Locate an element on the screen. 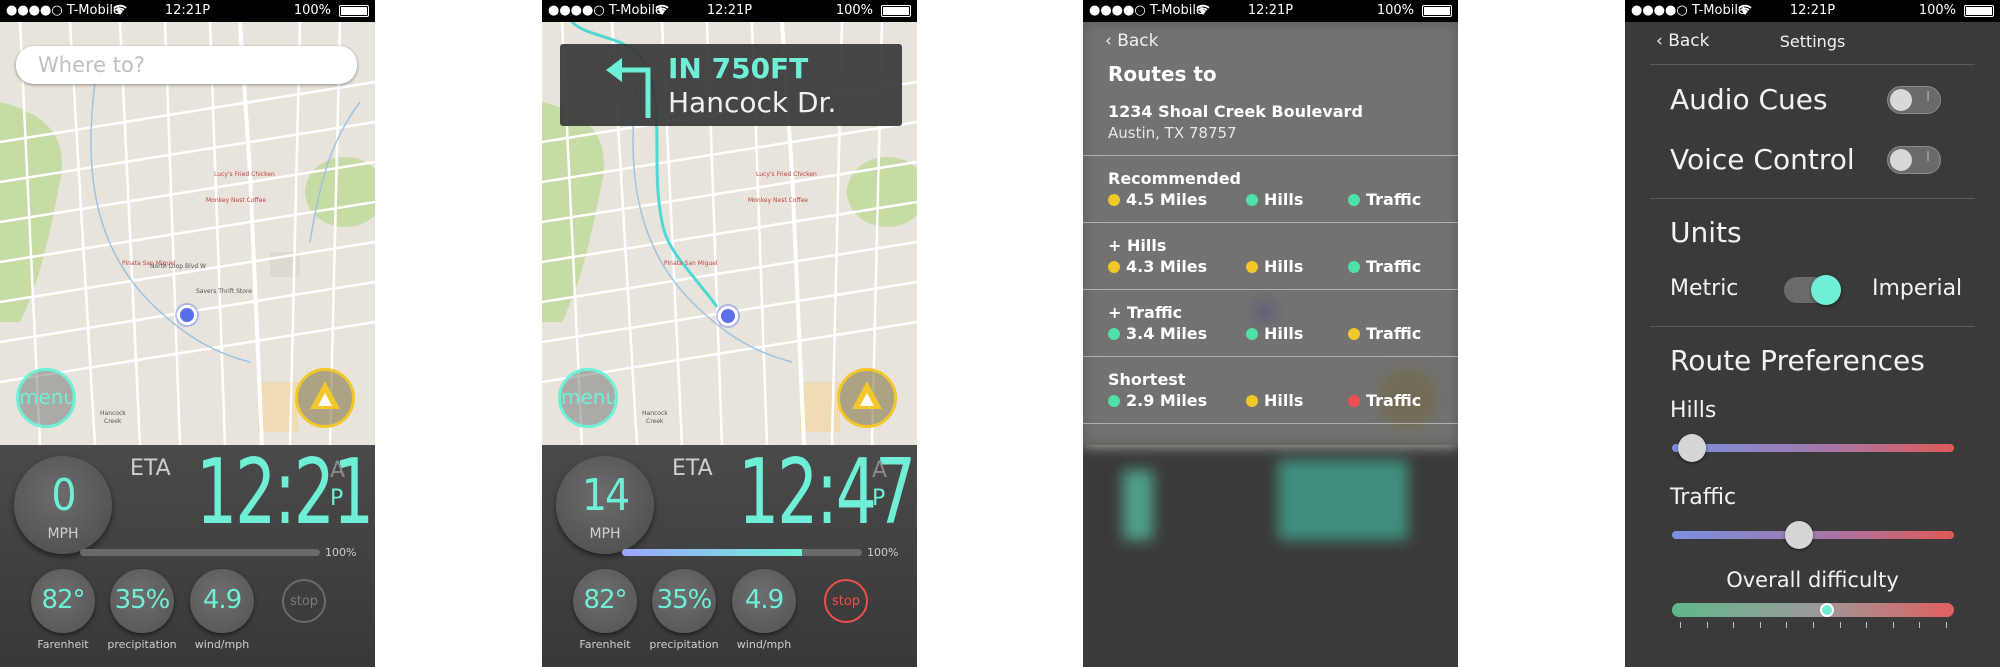 This screenshot has width=2000, height=667. temperature-label: Farenheit is located at coordinates (605, 644).